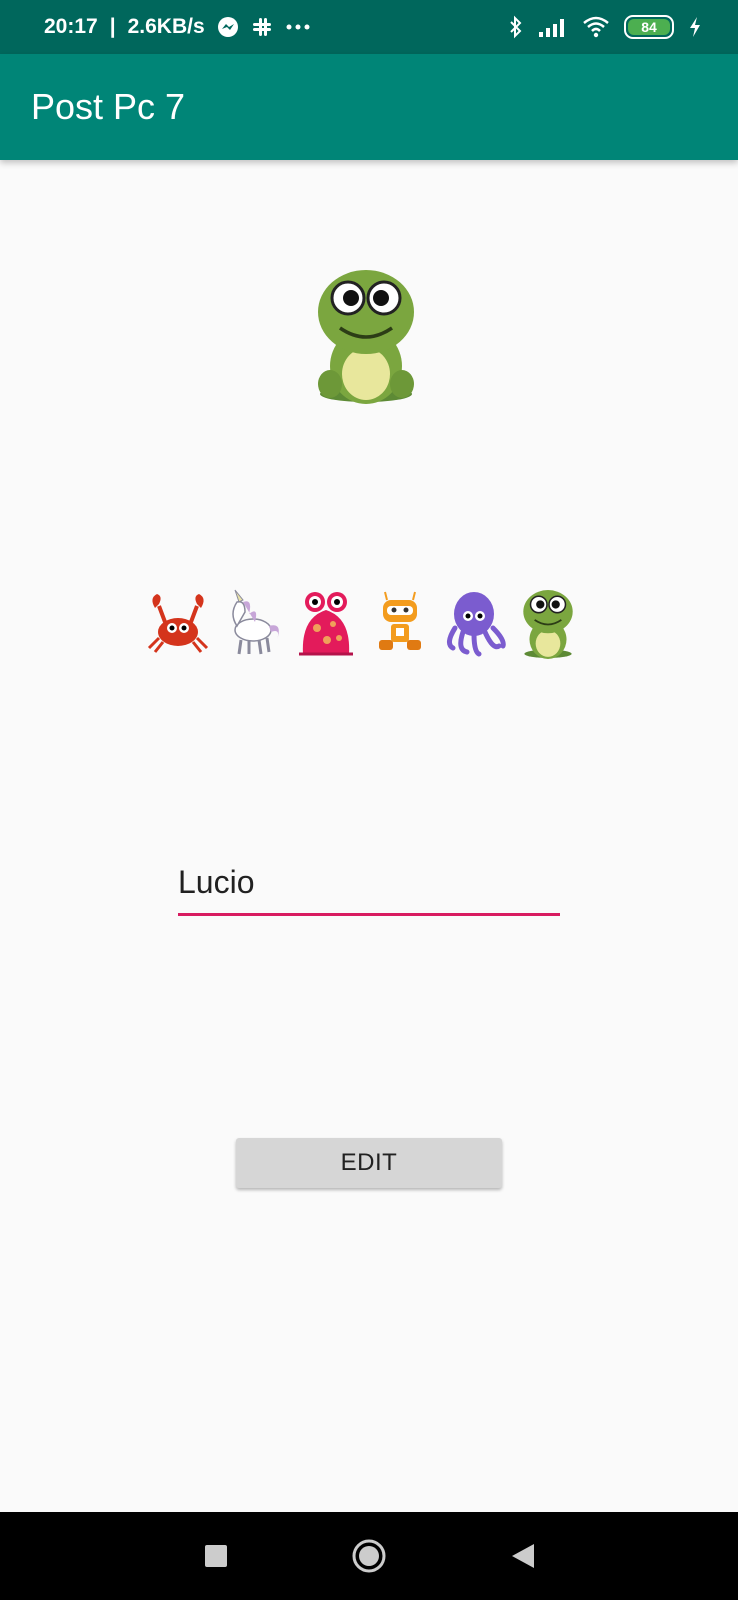  I want to click on picker-item-robot, so click(400, 624).